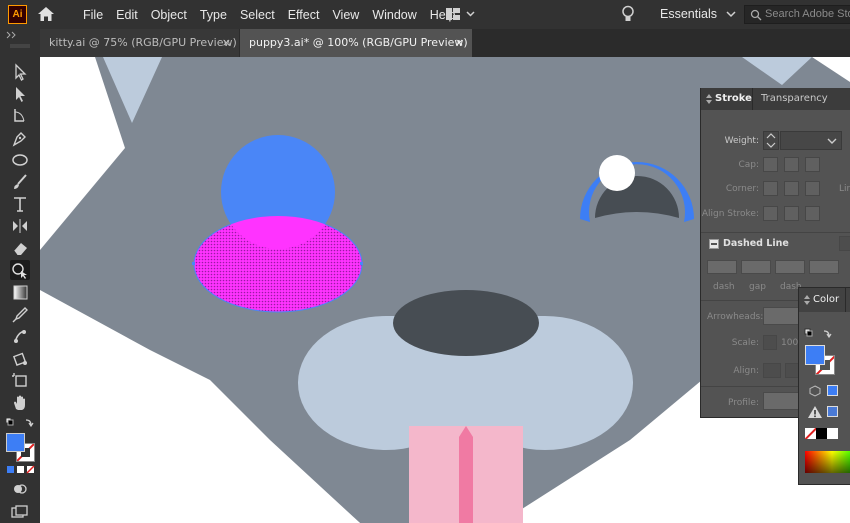 The image size is (850, 523). I want to click on tab-divider, so click(752, 99).